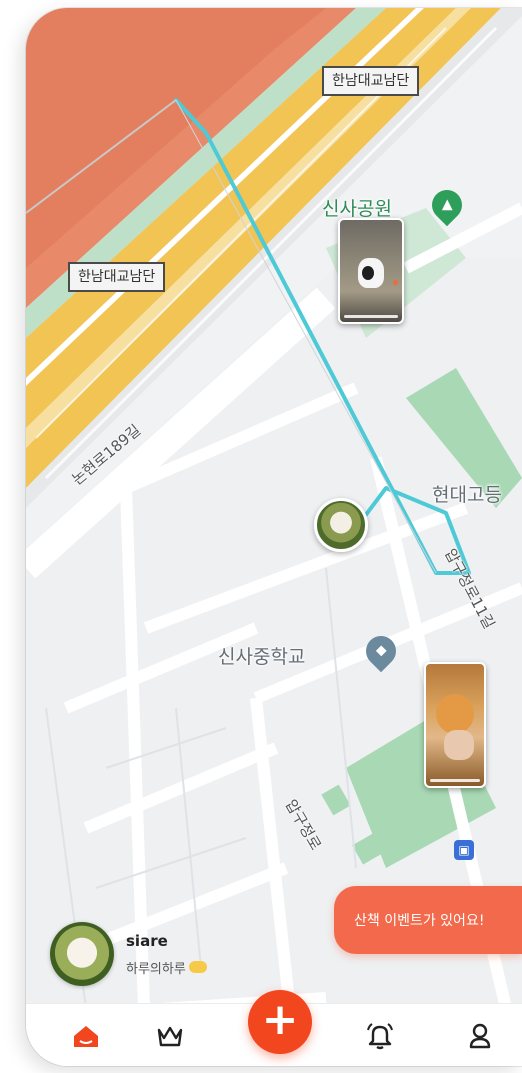 The height and width of the screenshot is (1073, 522). I want to click on crown-icon, so click(170, 1036).